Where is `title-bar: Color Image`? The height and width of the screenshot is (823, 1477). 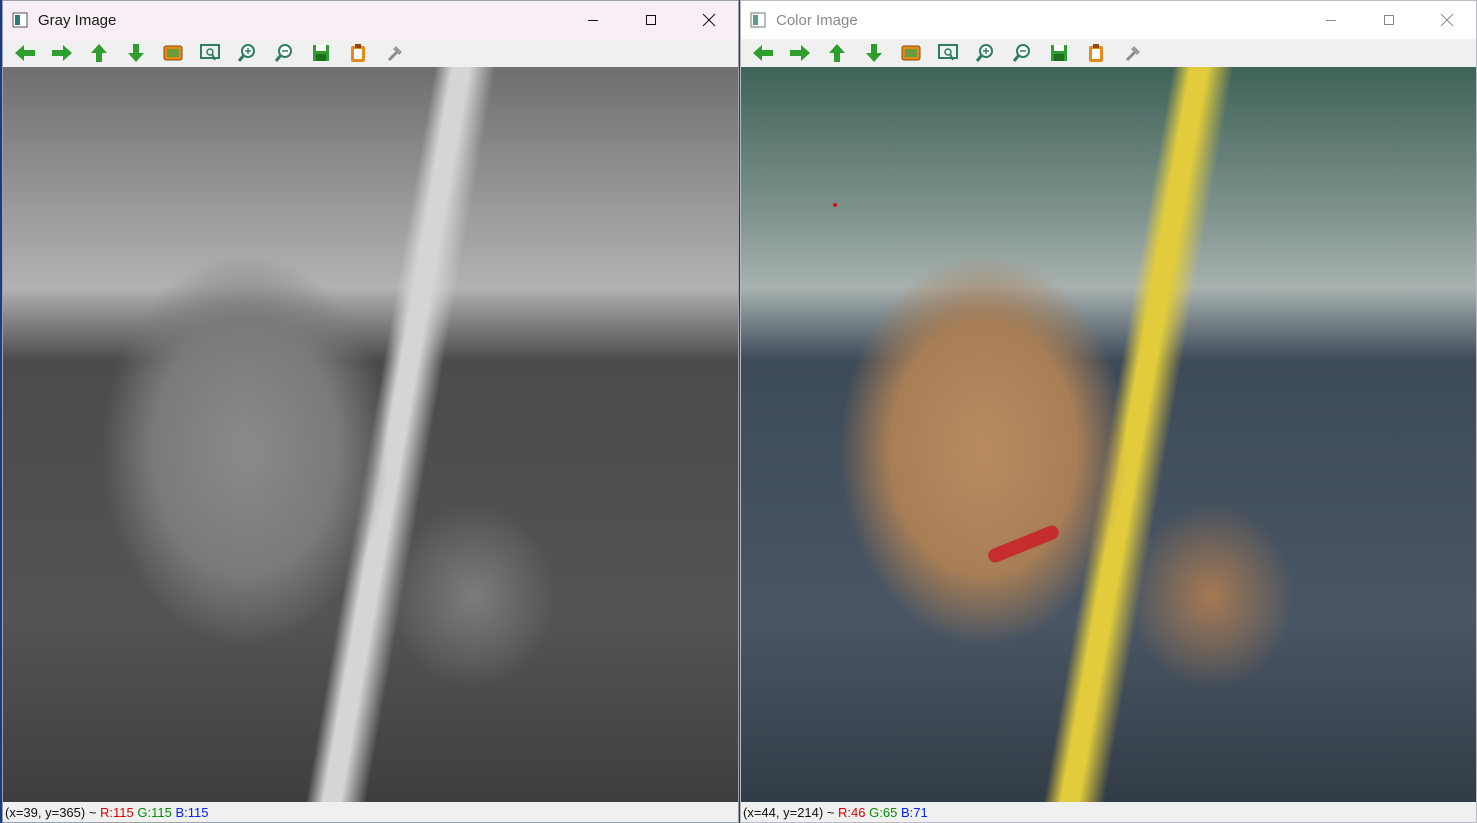 title-bar: Color Image is located at coordinates (1108, 20).